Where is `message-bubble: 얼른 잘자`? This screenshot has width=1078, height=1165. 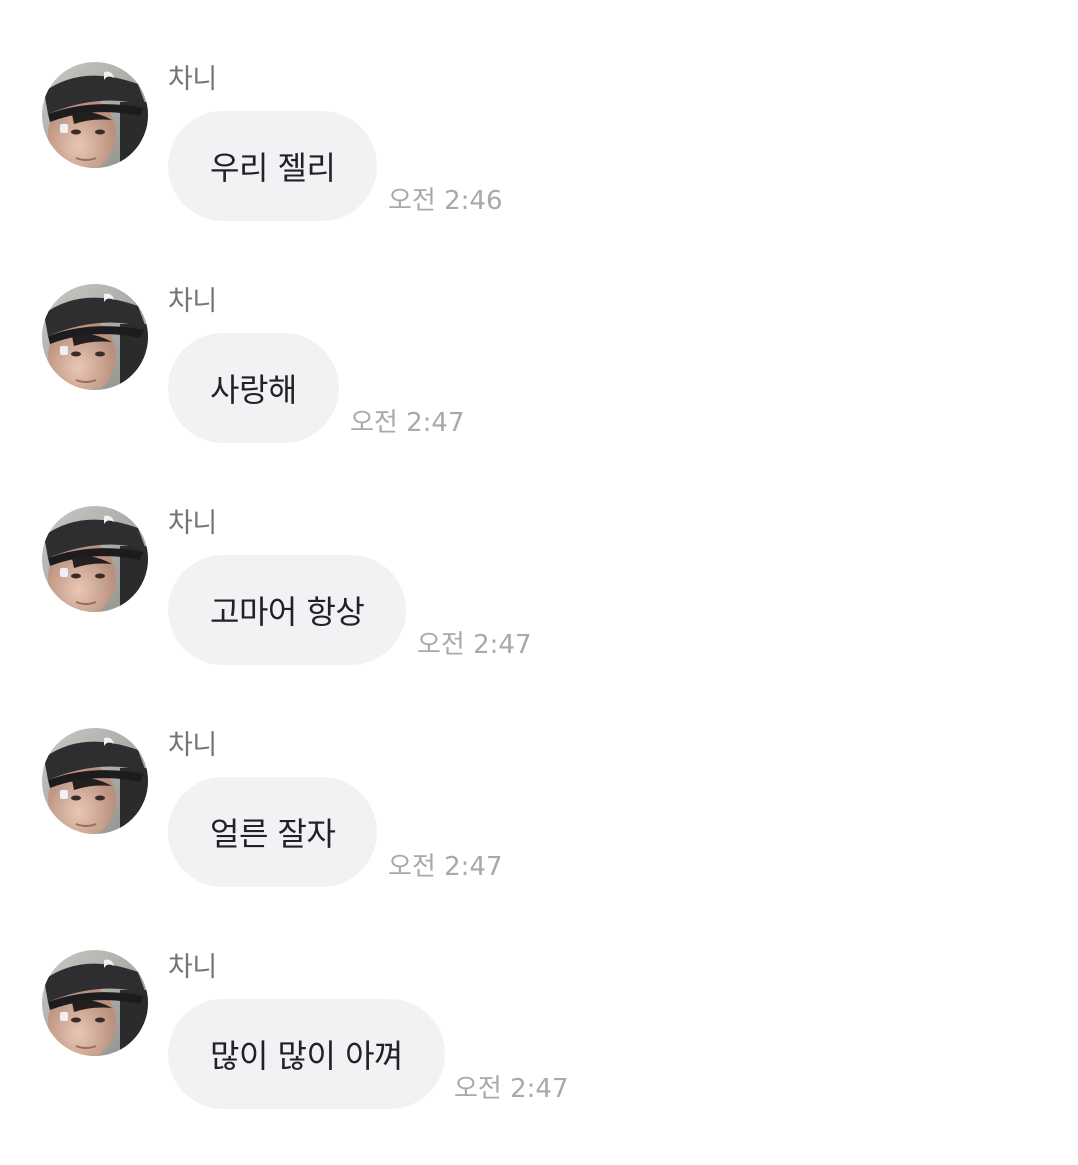 message-bubble: 얼른 잘자 is located at coordinates (273, 832).